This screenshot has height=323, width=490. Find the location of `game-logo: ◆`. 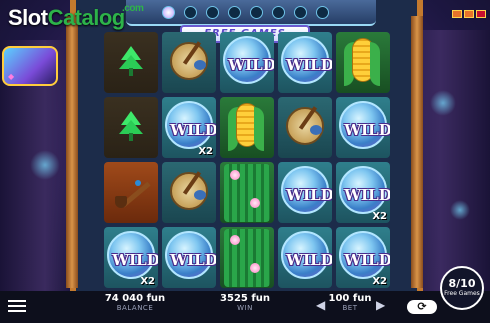

game-logo: ◆ is located at coordinates (30, 66).